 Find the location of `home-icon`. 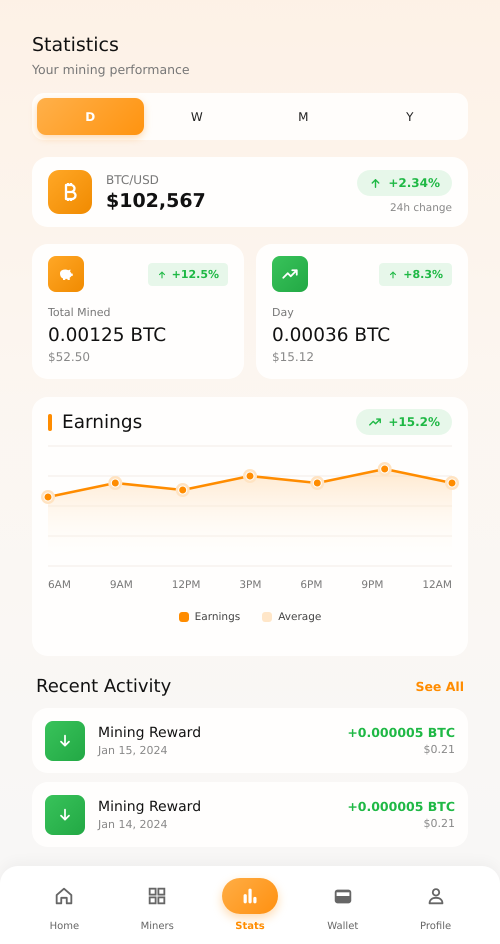

home-icon is located at coordinates (64, 896).